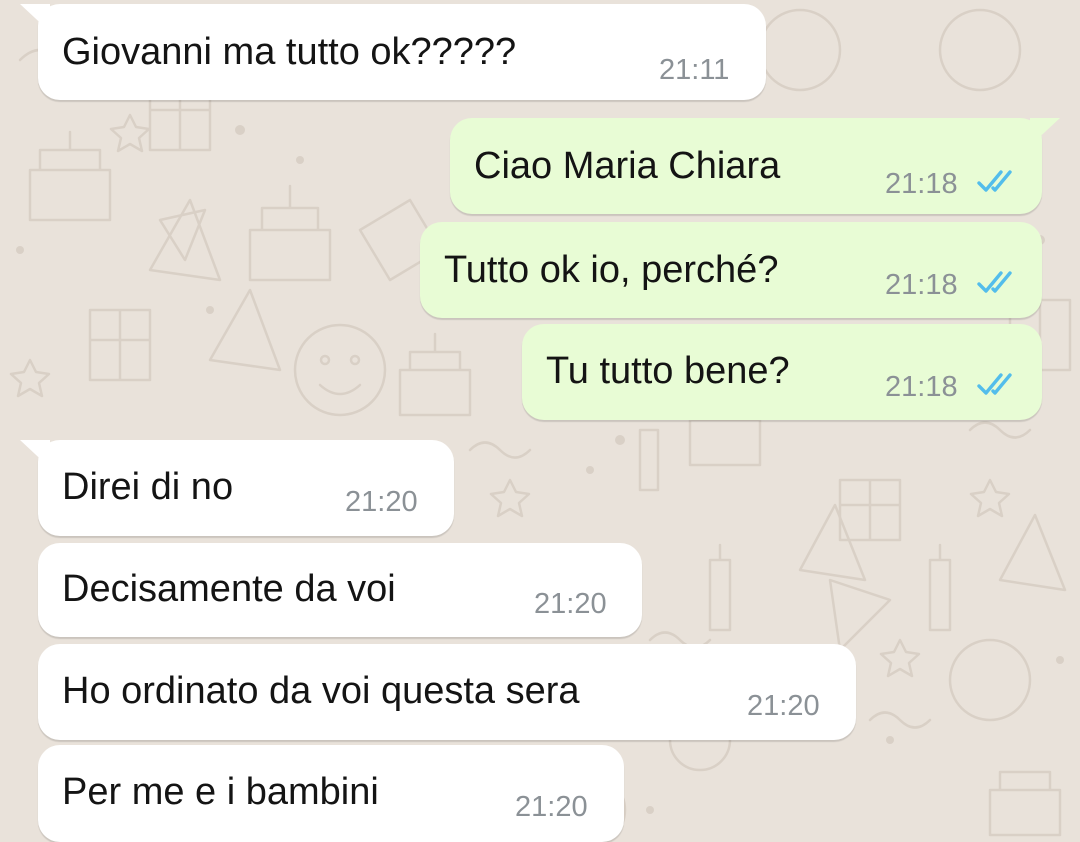  Describe the element at coordinates (668, 371) in the screenshot. I see `message-text: Tu tutto bene?` at that location.